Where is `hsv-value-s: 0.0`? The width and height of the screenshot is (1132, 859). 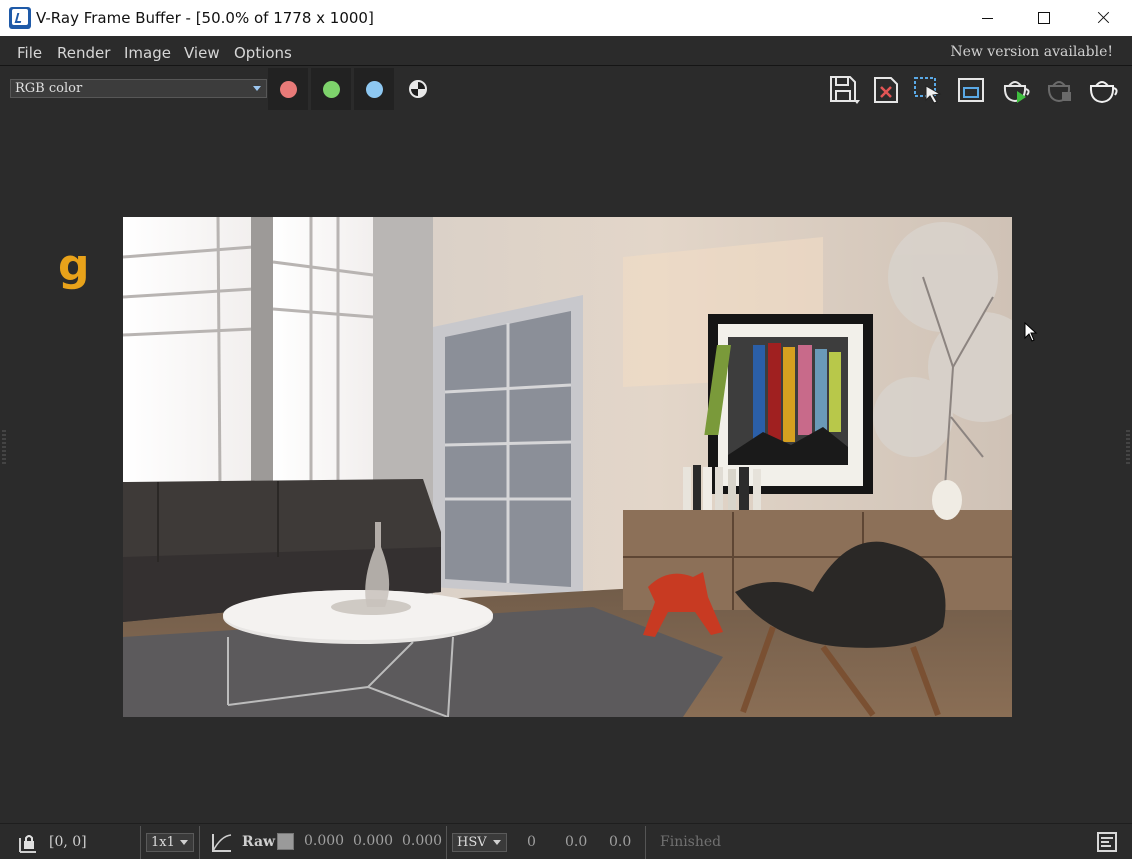
hsv-value-s: 0.0 is located at coordinates (576, 842).